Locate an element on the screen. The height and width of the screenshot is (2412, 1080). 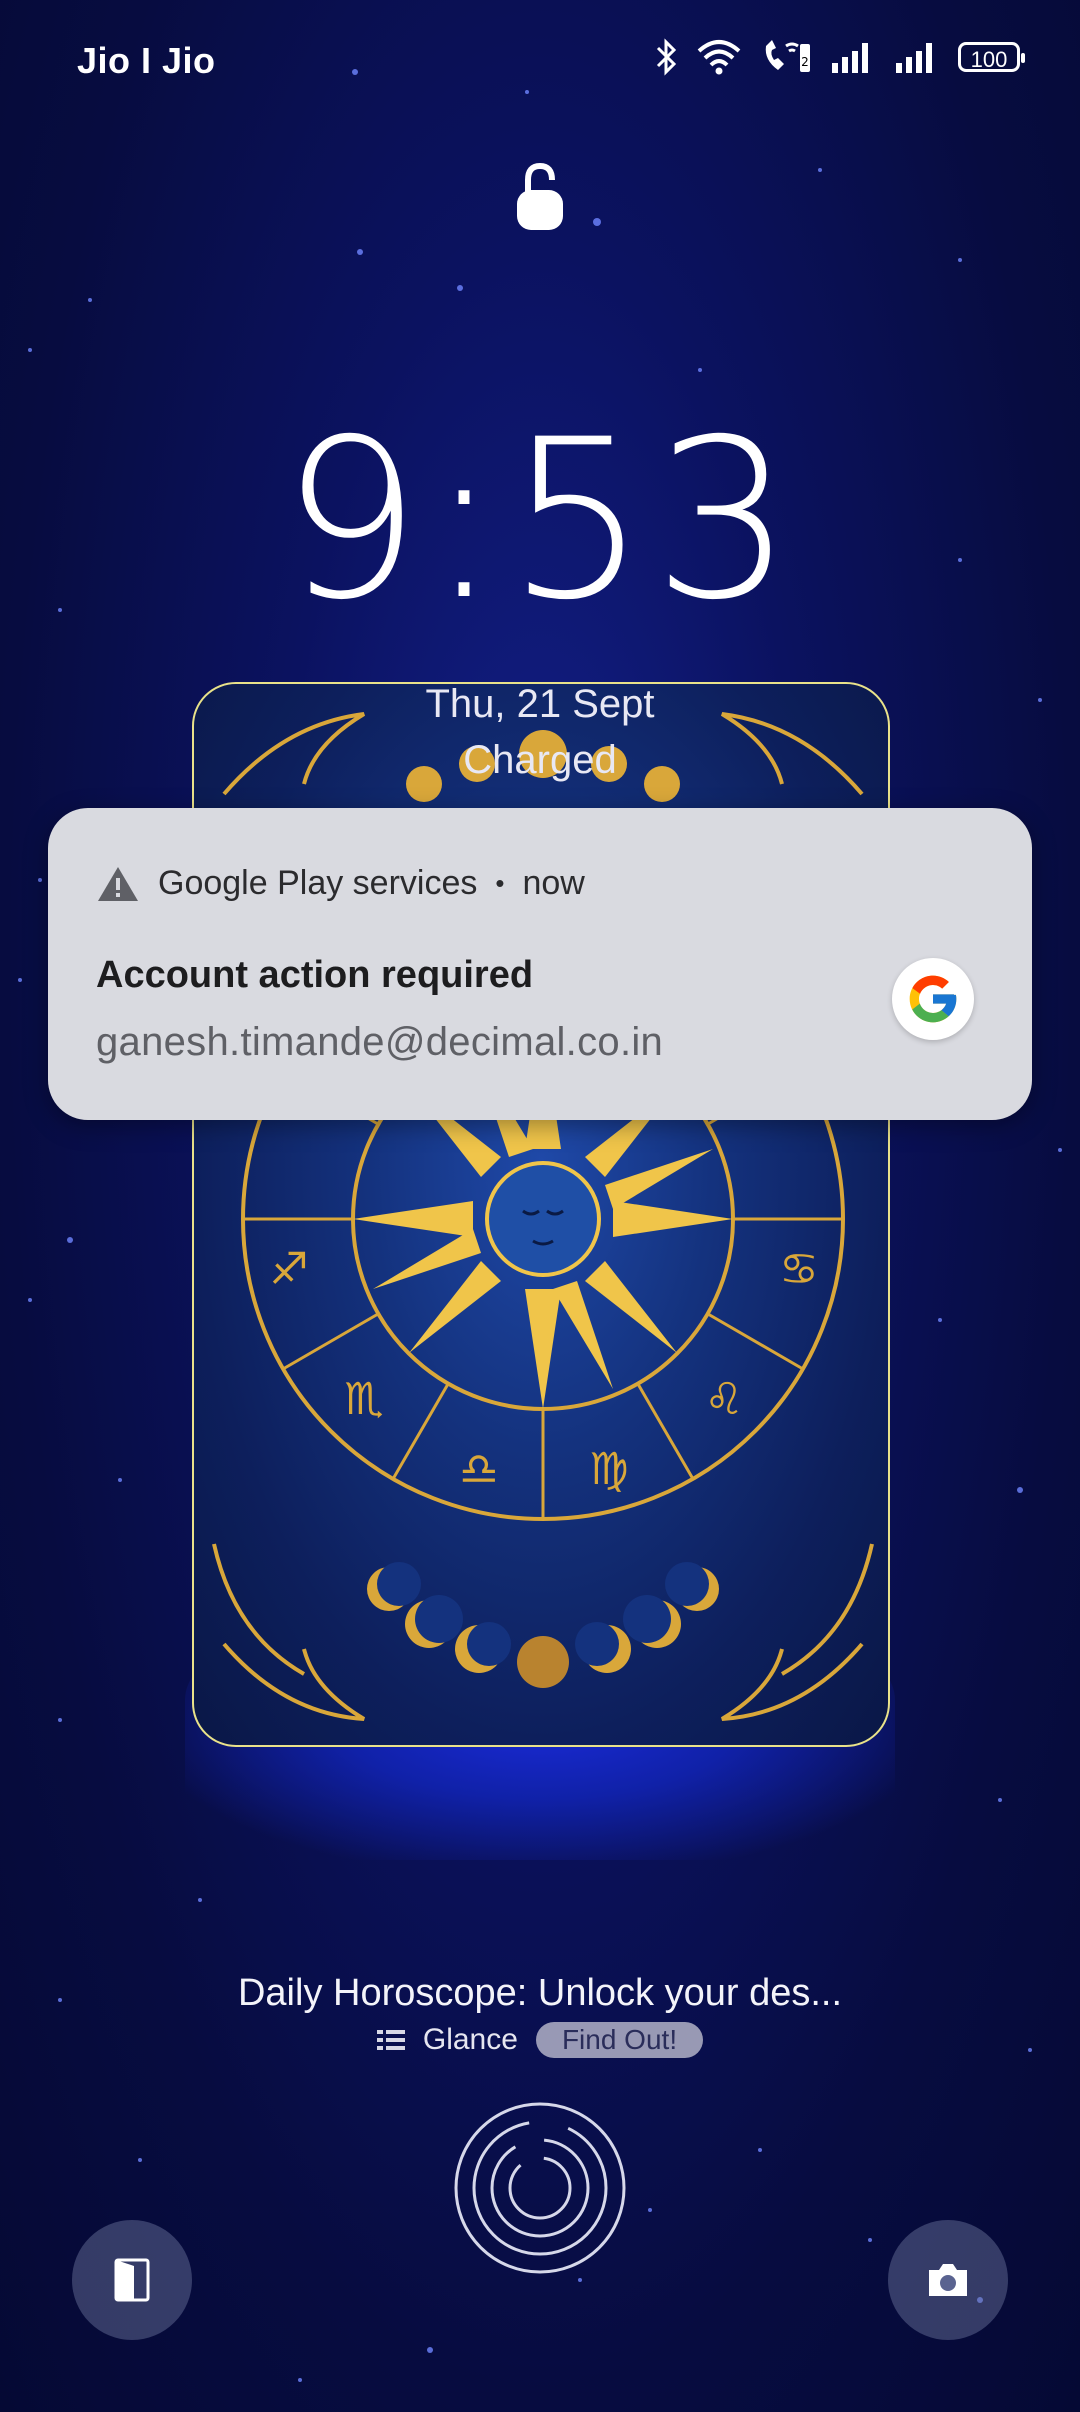
wallpaper-icon is located at coordinates (132, 2280).